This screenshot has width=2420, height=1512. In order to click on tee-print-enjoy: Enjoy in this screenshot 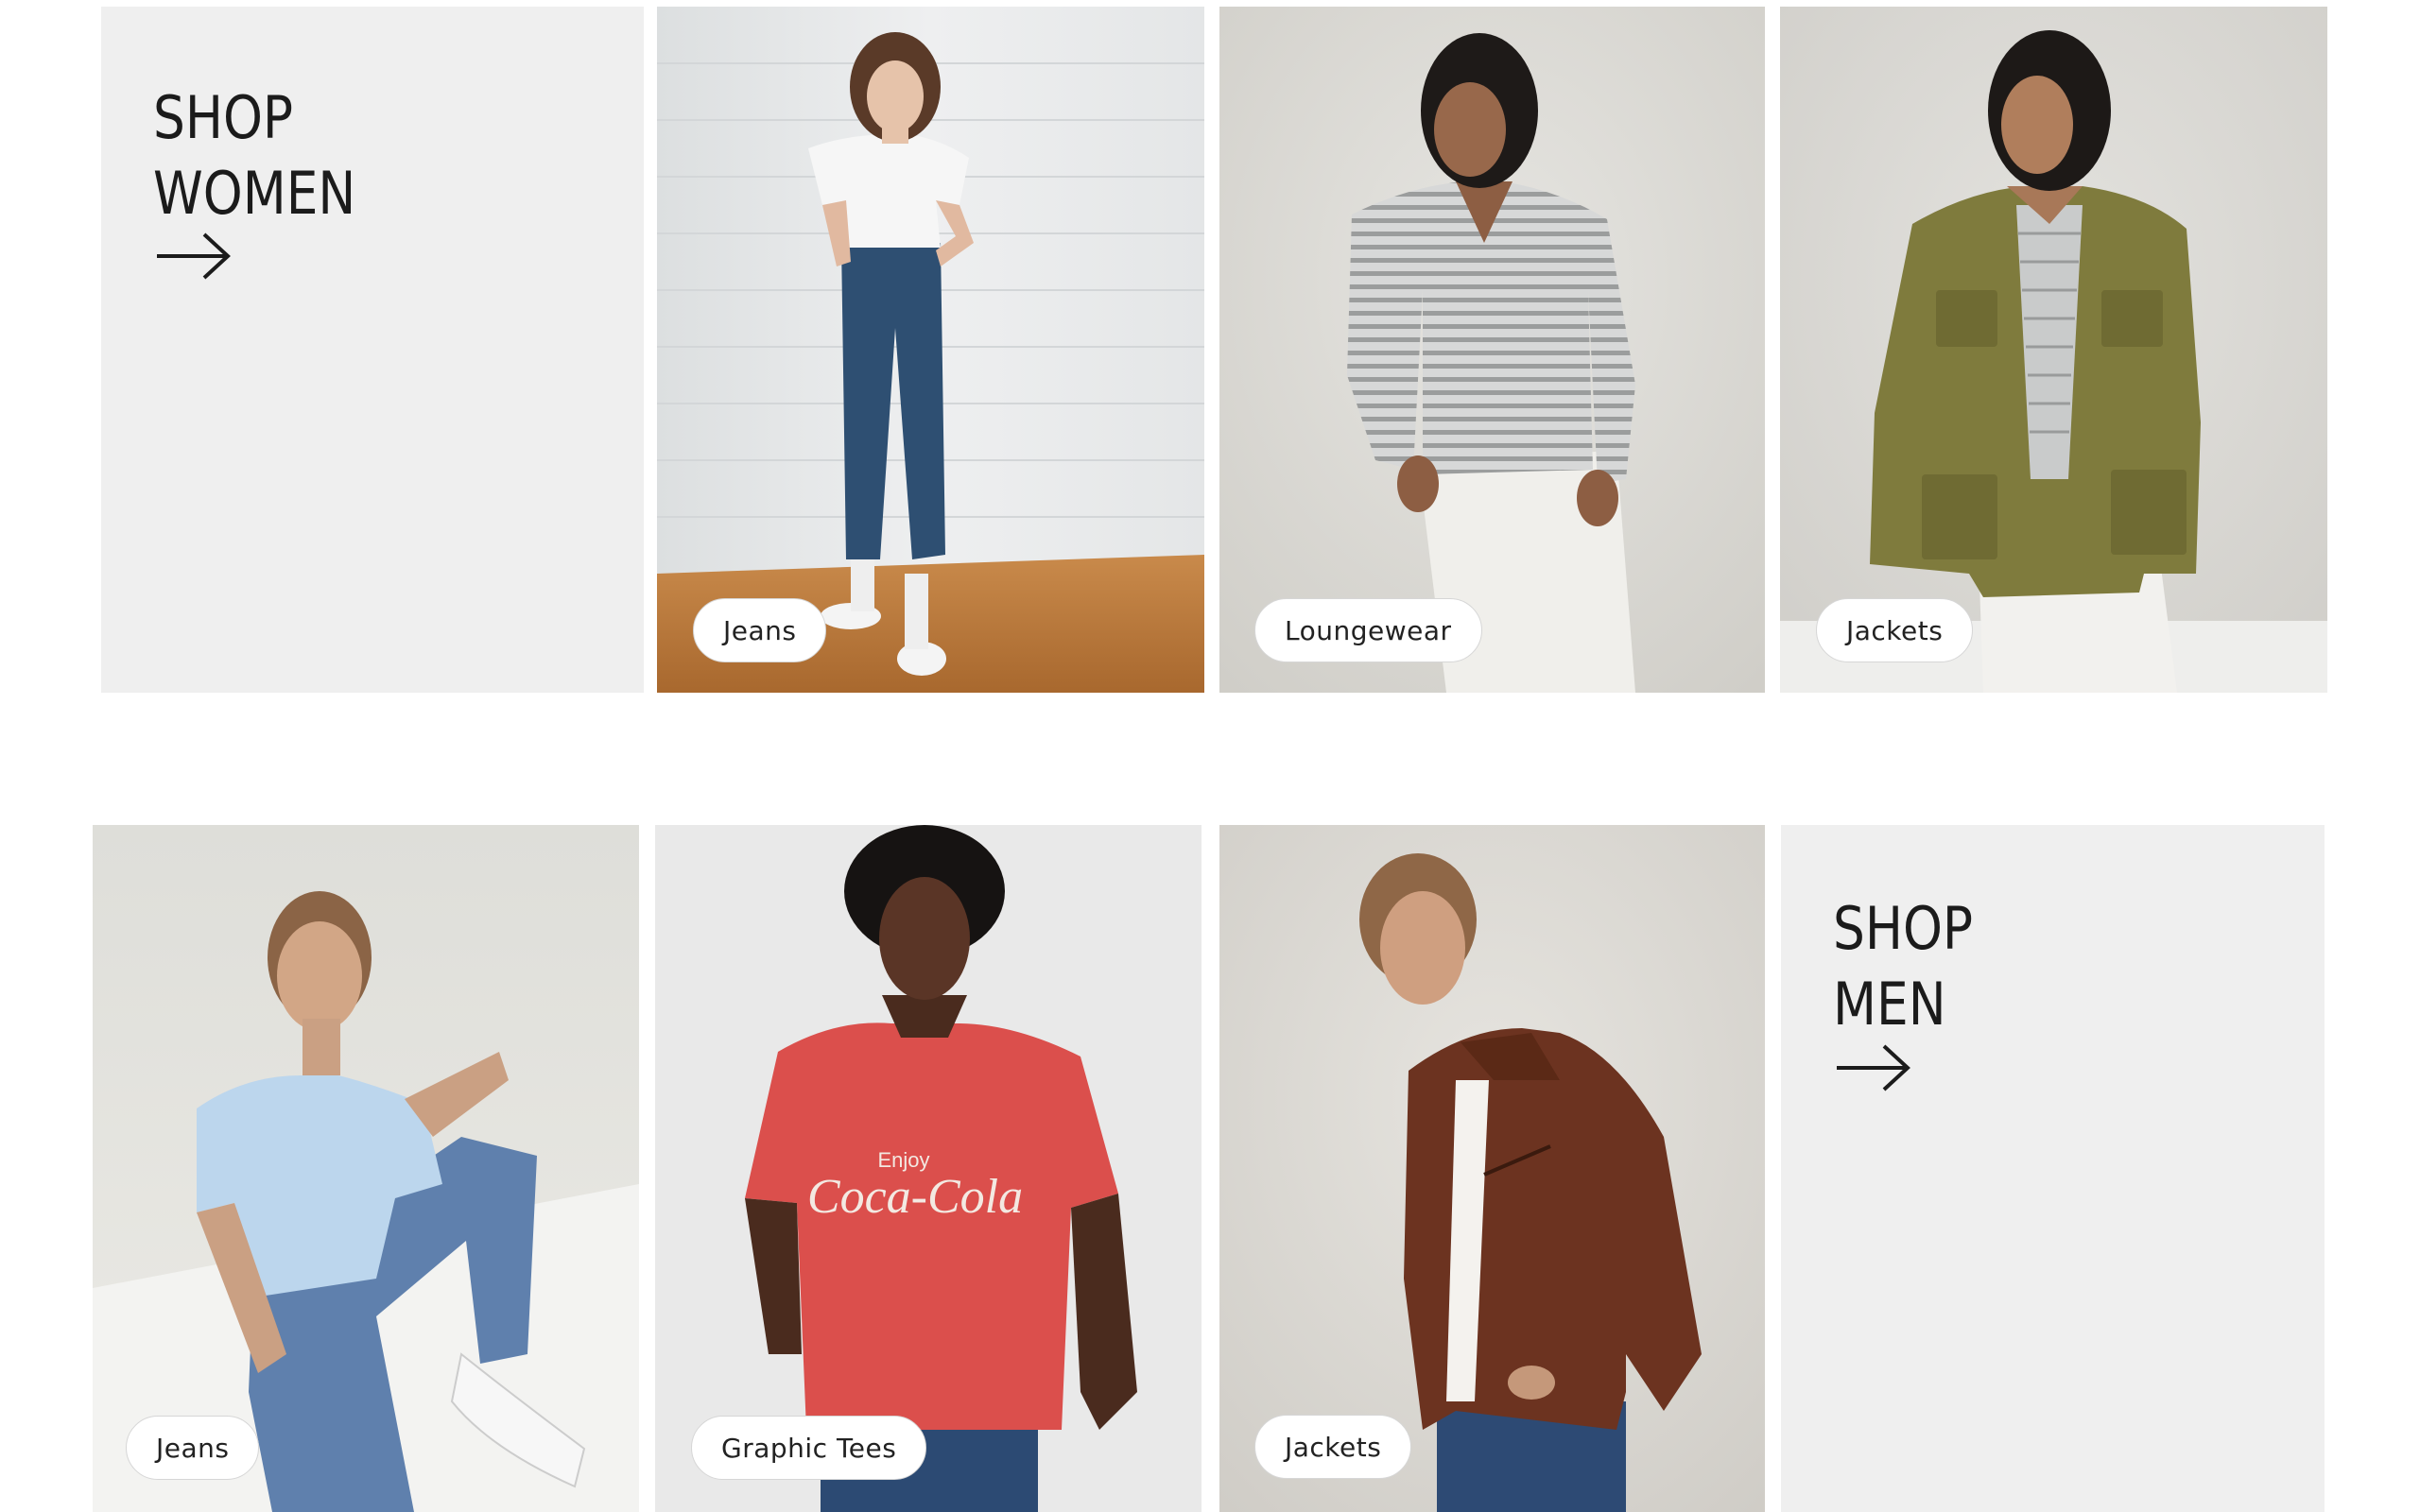, I will do `click(903, 1160)`.